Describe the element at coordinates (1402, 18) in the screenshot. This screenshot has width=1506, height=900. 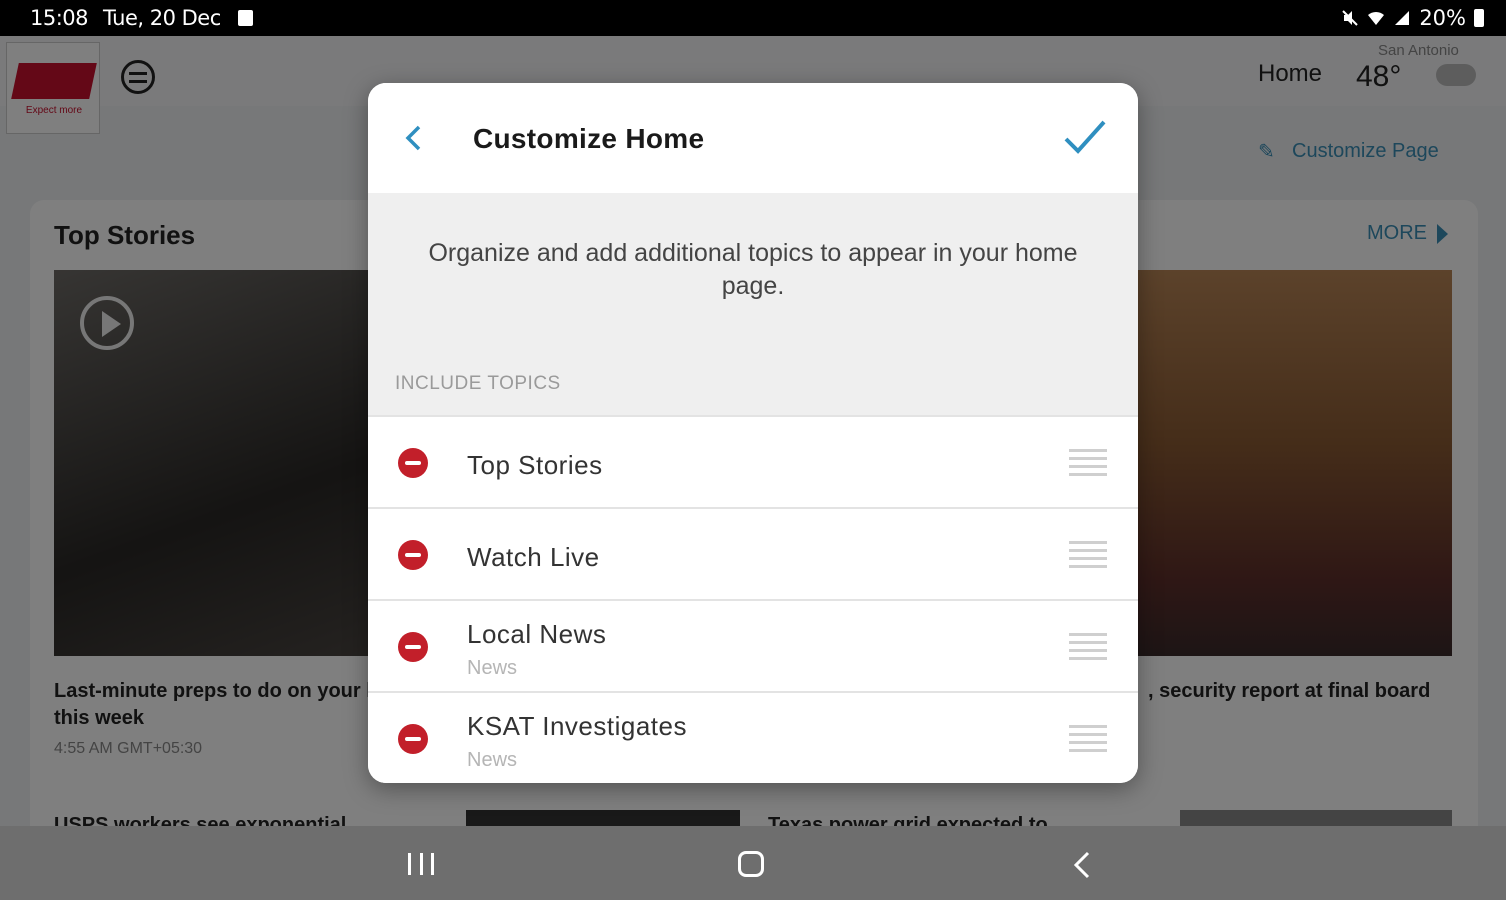
I see `signal-icon` at that location.